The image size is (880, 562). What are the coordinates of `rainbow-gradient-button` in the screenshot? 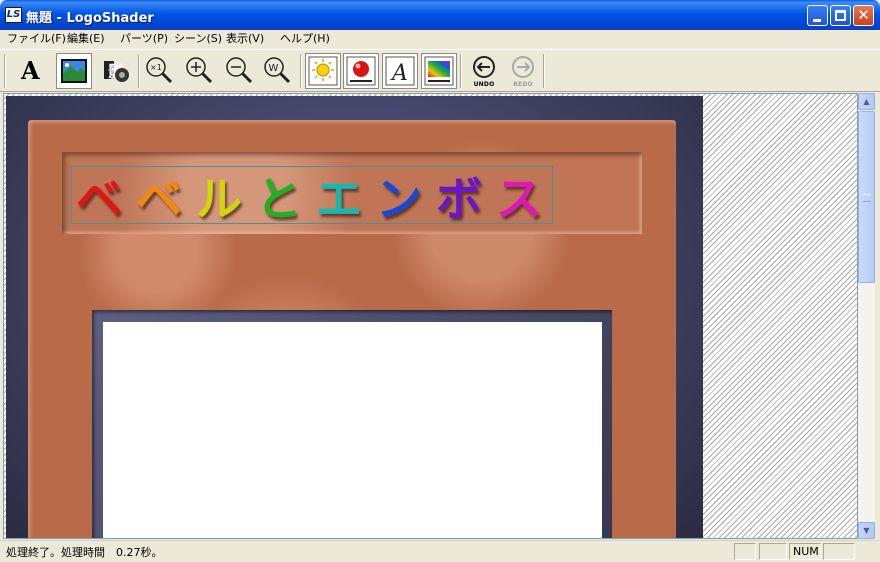 It's located at (439, 71).